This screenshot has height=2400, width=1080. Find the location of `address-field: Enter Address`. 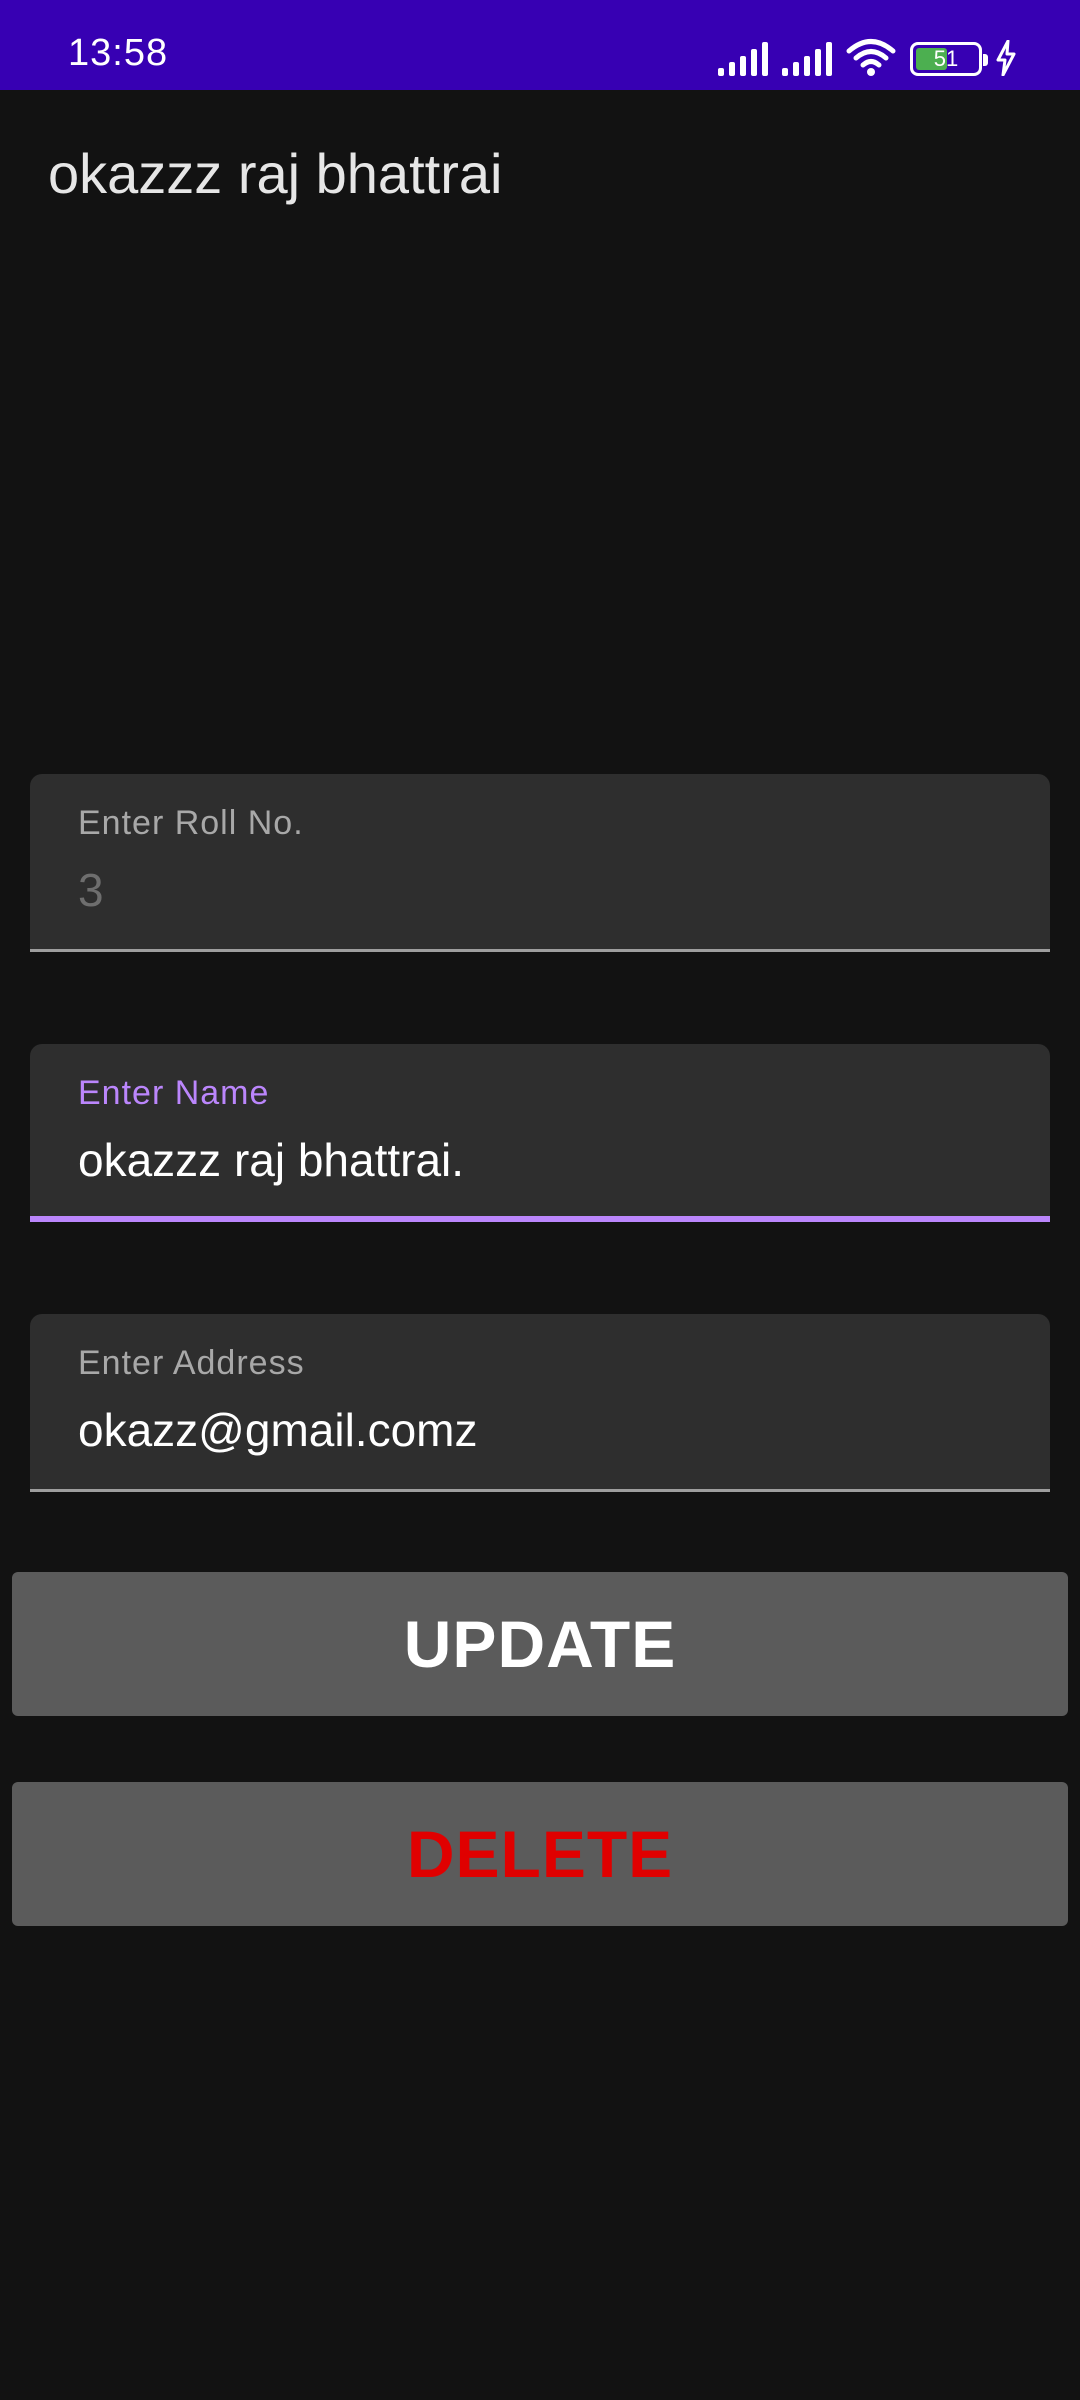

address-field: Enter Address is located at coordinates (540, 1403).